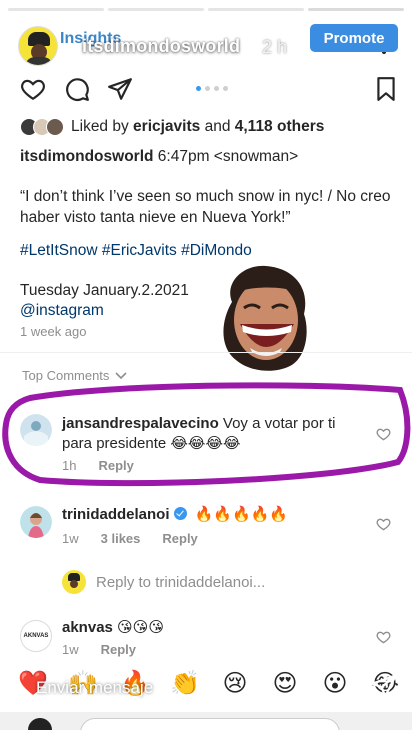 This screenshot has height=730, width=412. I want to click on comment-body: trinidaddelanoi 🔥🔥🔥🔥🔥, so click(212, 515).